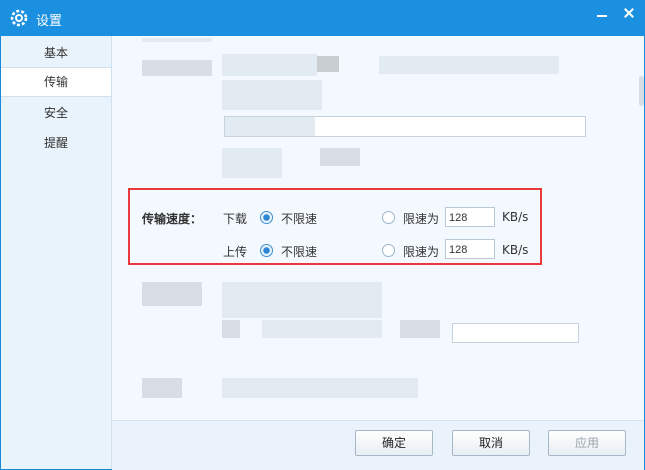  What do you see at coordinates (266, 217) in the screenshot?
I see `download-unlimited-radio` at bounding box center [266, 217].